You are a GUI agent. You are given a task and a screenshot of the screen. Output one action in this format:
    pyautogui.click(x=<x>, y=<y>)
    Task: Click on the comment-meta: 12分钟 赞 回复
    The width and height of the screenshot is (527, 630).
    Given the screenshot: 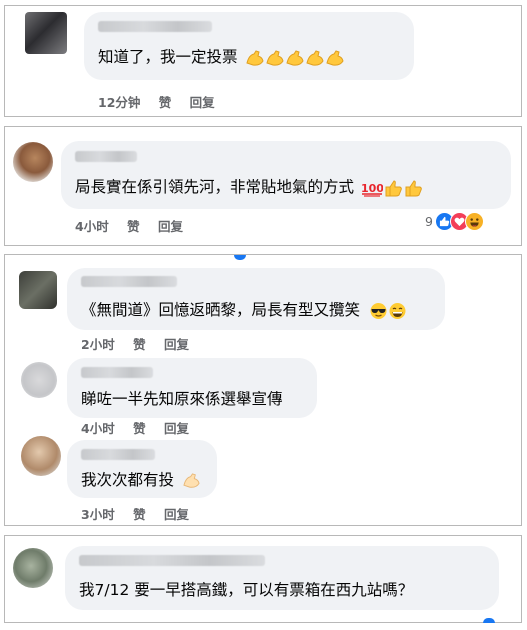 What is the action you would take?
    pyautogui.click(x=163, y=101)
    